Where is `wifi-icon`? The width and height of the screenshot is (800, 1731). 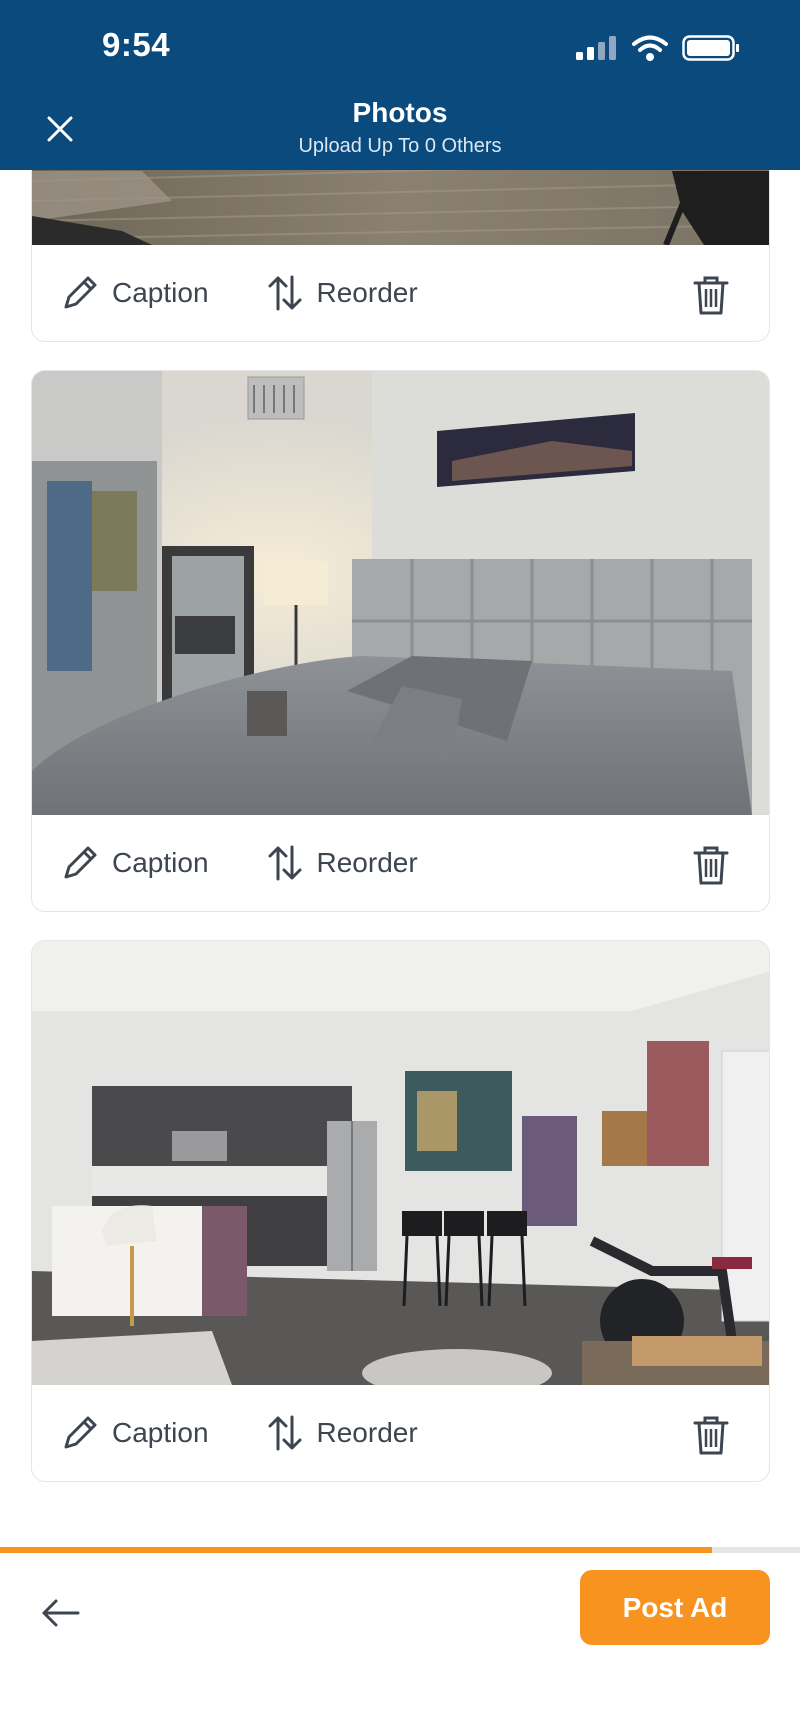 wifi-icon is located at coordinates (650, 48).